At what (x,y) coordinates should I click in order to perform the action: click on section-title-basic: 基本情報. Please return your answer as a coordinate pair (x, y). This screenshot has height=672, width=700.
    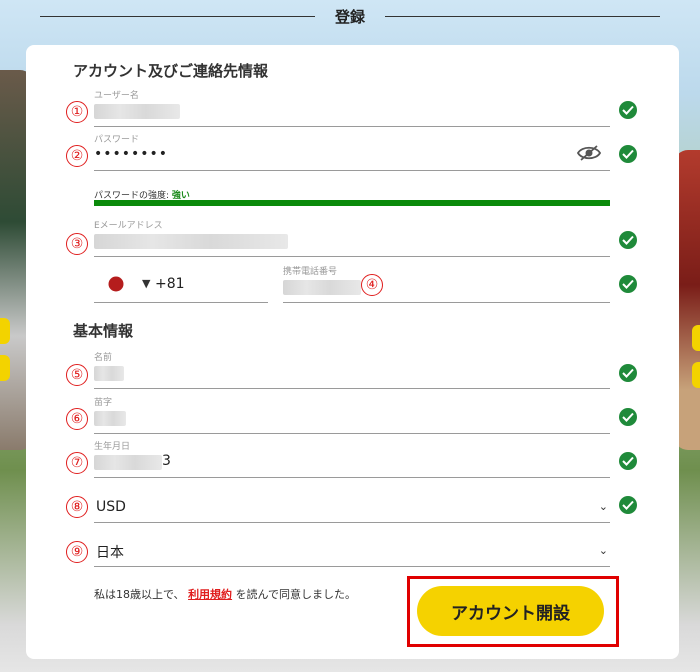
    Looking at the image, I should click on (103, 331).